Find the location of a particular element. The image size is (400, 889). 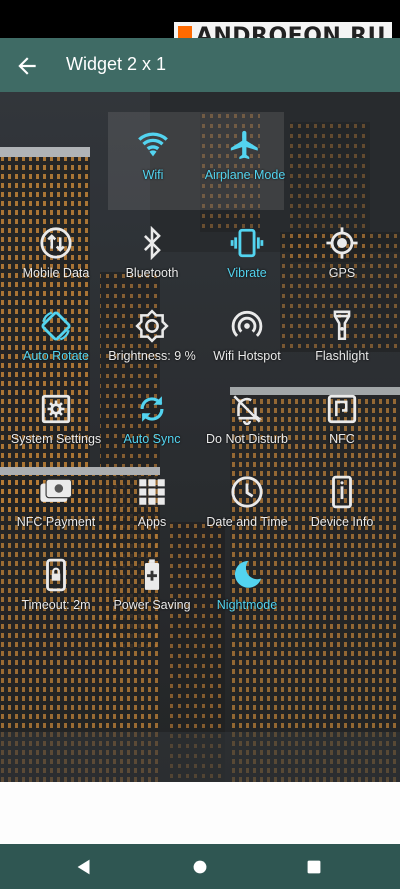

back-arrow-icon is located at coordinates (27, 66).